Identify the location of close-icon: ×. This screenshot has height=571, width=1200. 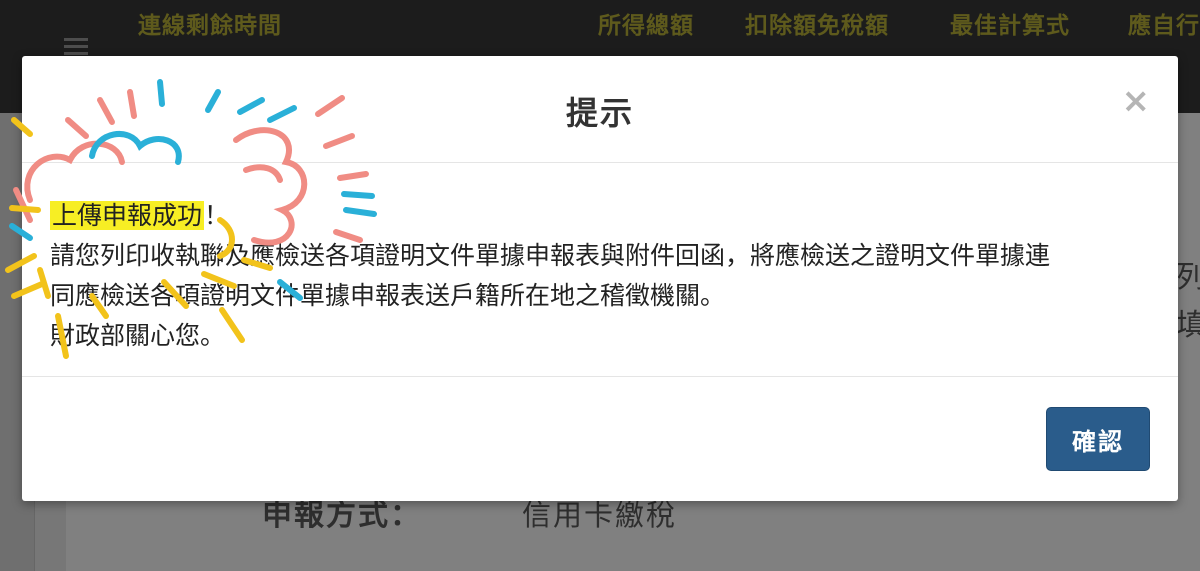
(1136, 101).